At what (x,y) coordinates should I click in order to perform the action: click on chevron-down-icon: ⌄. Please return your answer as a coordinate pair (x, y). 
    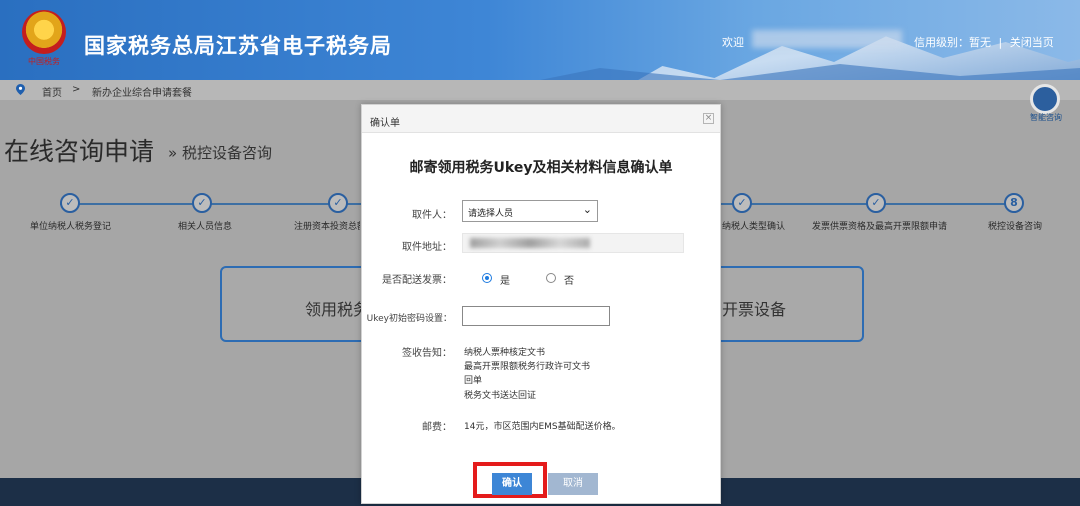
    Looking at the image, I should click on (587, 209).